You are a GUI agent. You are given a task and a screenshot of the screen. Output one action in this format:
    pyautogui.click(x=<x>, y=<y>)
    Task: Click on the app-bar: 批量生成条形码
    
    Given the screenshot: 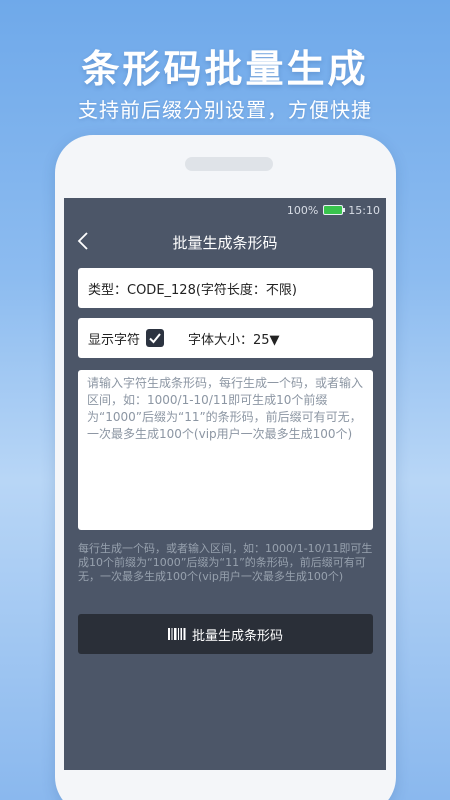 What is the action you would take?
    pyautogui.click(x=225, y=242)
    